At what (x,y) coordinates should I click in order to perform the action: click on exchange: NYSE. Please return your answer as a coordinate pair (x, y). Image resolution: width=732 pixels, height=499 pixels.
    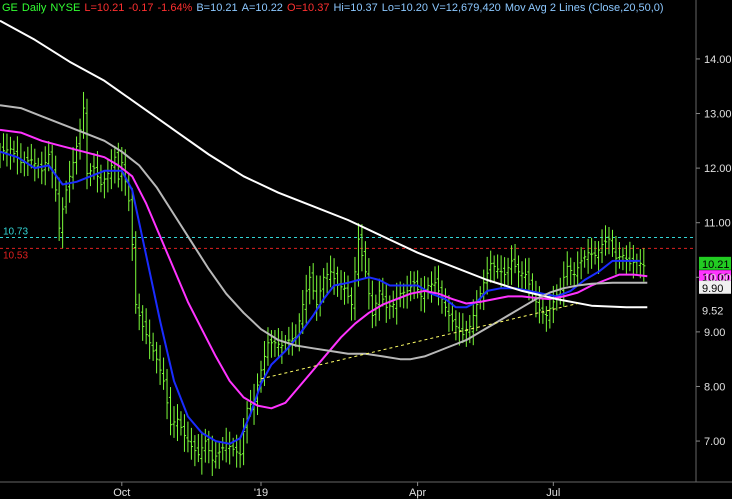
    Looking at the image, I should click on (65, 8).